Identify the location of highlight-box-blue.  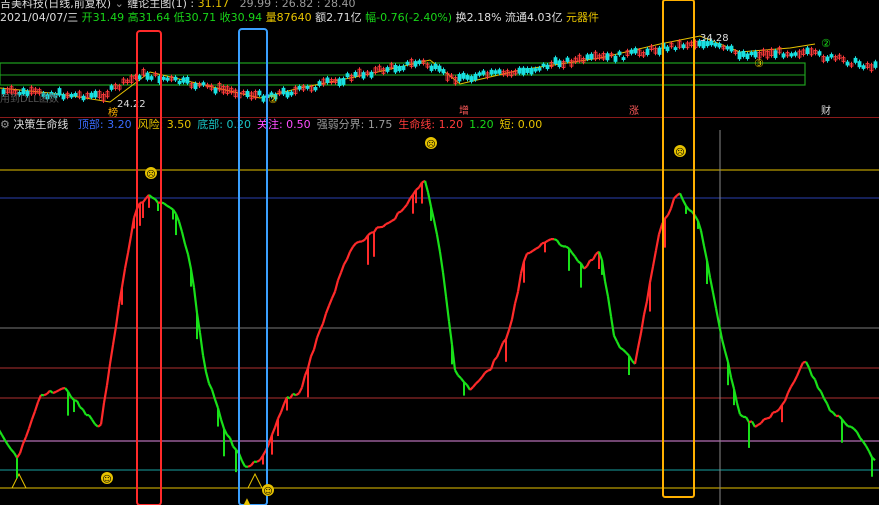
(253, 266).